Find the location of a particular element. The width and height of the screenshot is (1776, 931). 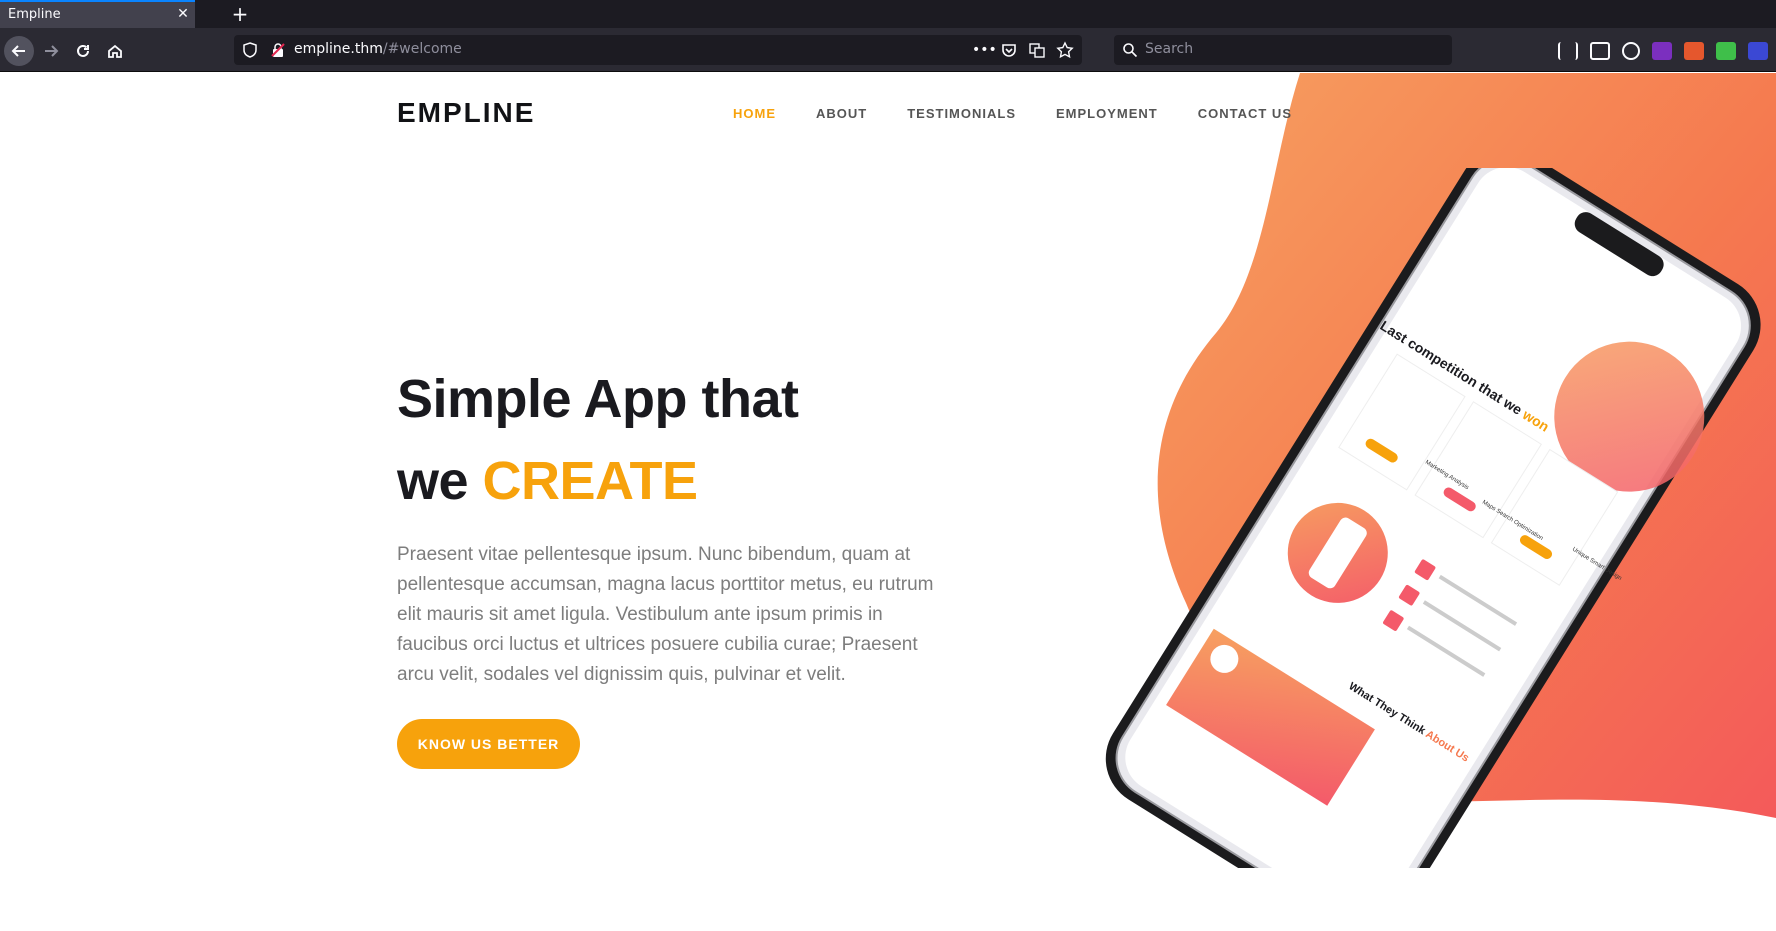

page-actions-icon: ••• is located at coordinates (984, 50).